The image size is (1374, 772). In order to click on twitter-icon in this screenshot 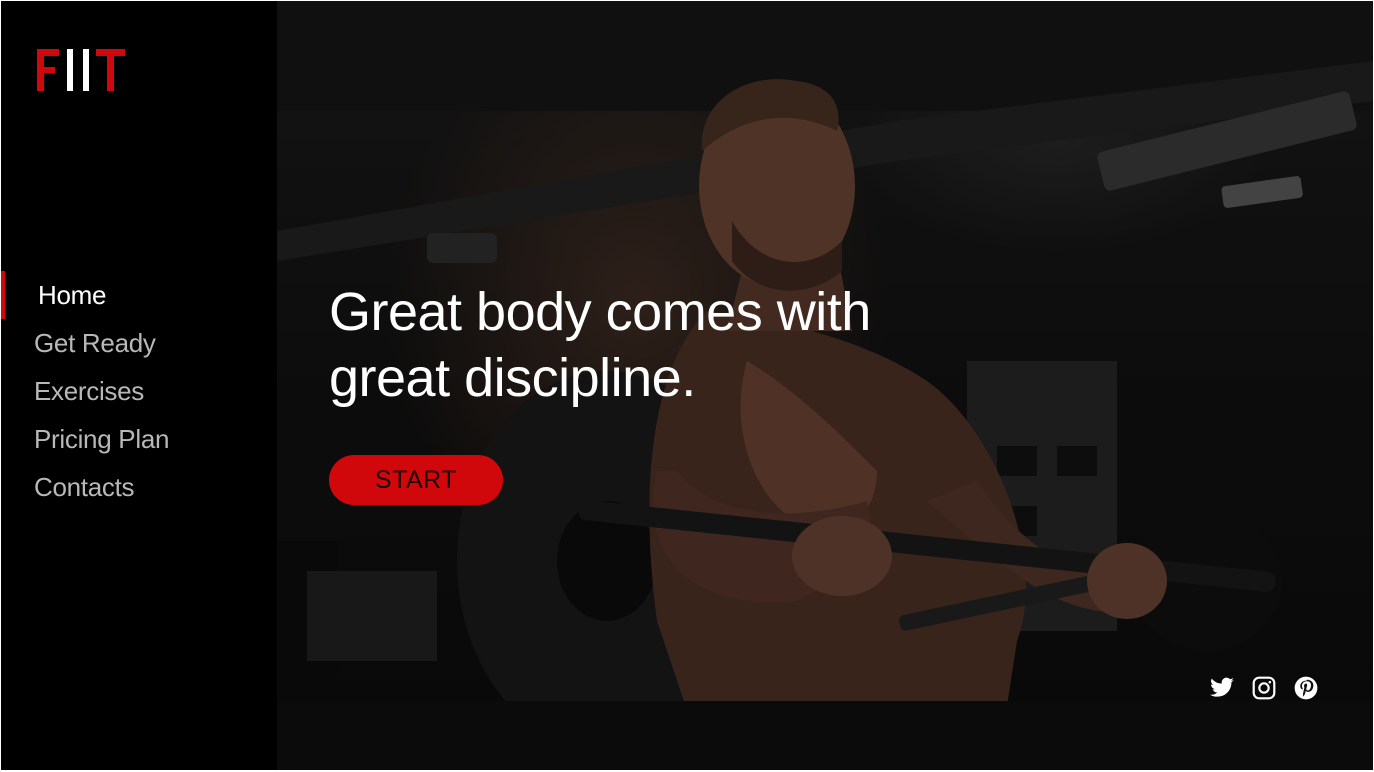, I will do `click(1222, 688)`.